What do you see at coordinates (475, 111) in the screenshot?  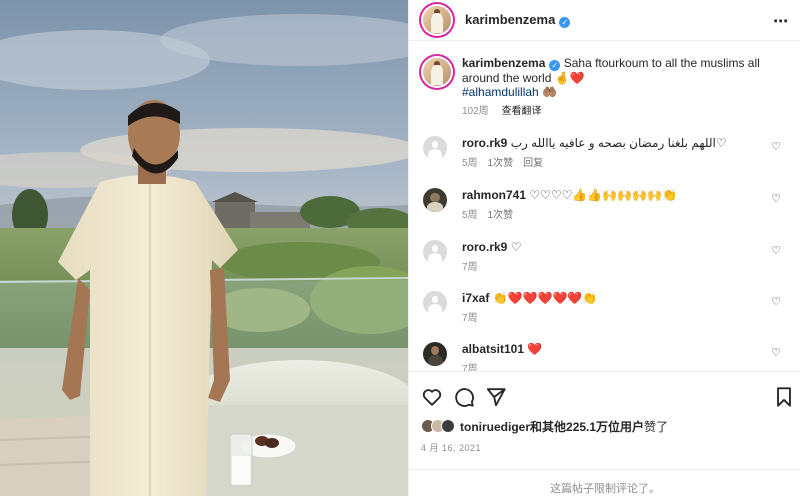 I see `caption-time: 102周` at bounding box center [475, 111].